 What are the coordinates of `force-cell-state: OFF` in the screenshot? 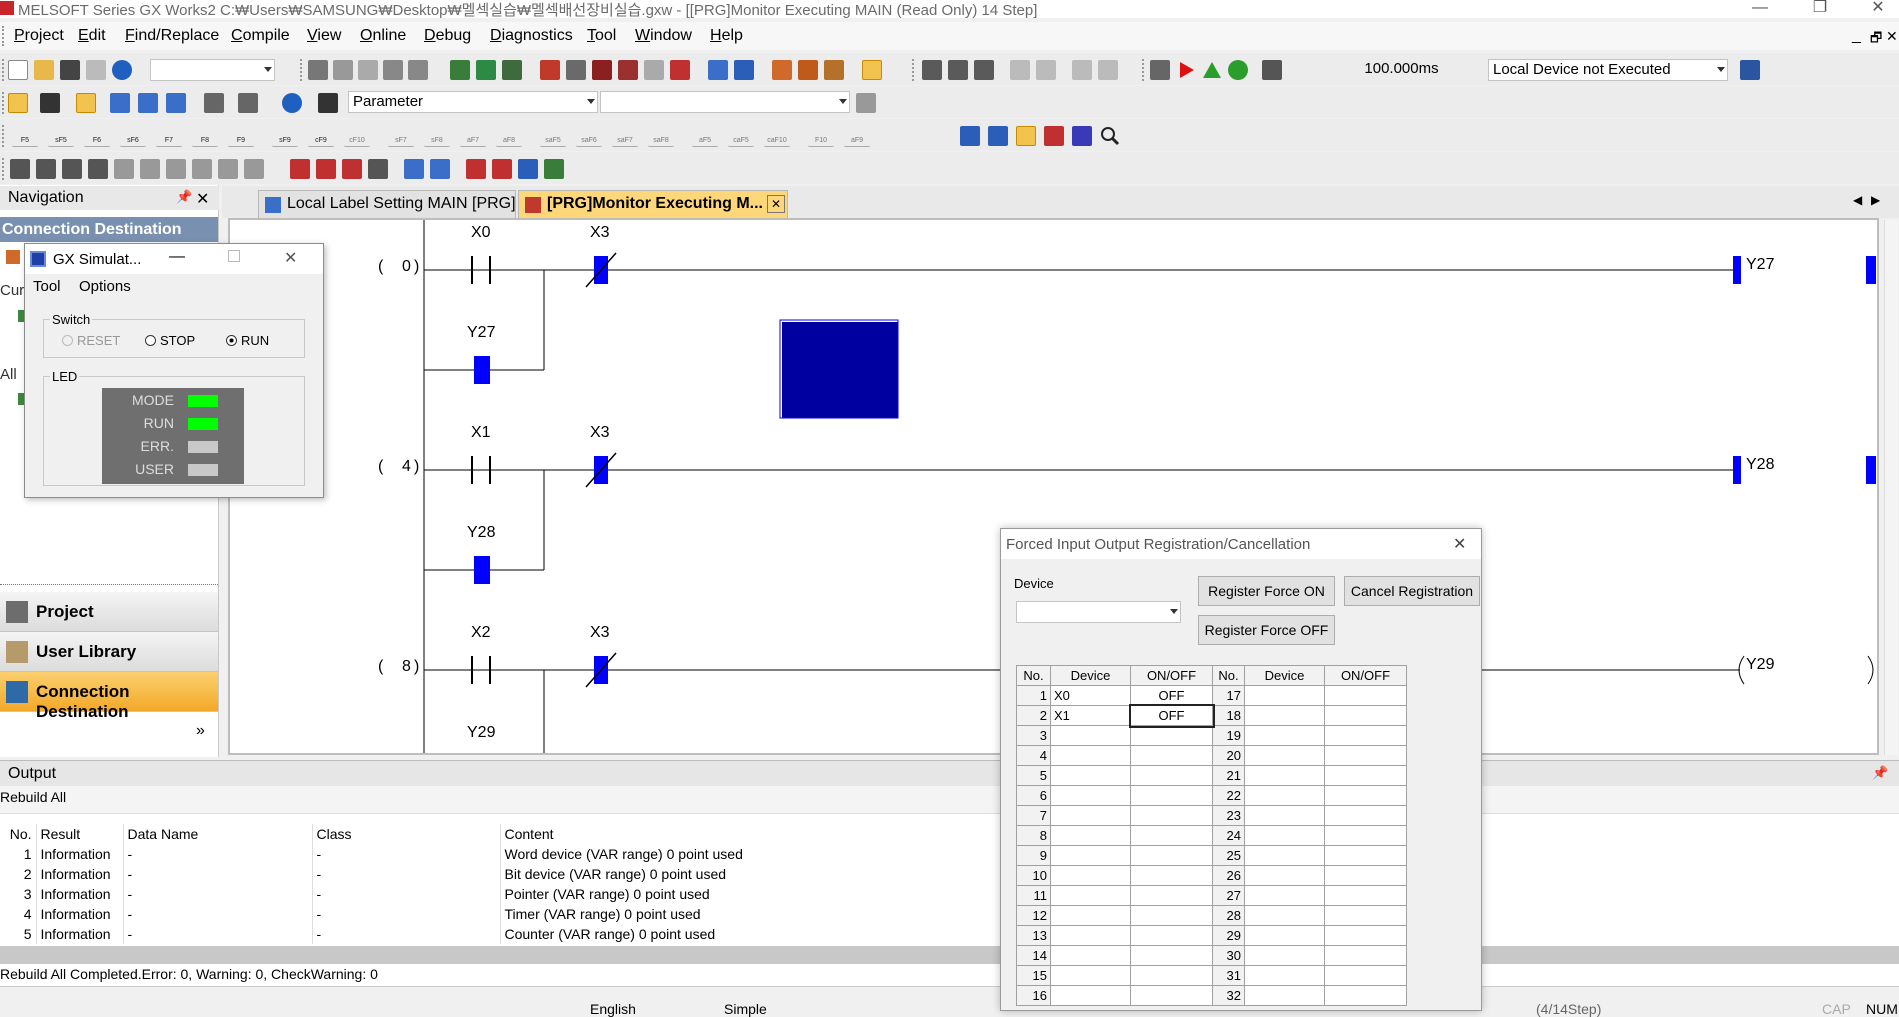 It's located at (1171, 695).